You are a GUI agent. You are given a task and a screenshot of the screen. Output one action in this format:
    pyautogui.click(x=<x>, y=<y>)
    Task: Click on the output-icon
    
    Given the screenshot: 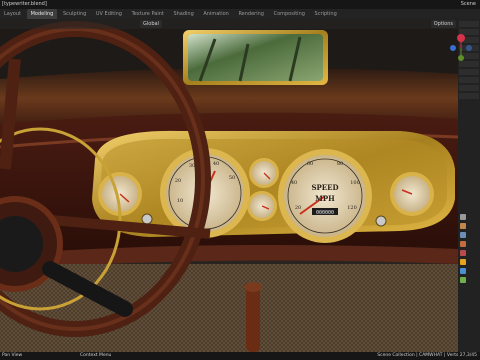 What is the action you would take?
    pyautogui.click(x=463, y=235)
    